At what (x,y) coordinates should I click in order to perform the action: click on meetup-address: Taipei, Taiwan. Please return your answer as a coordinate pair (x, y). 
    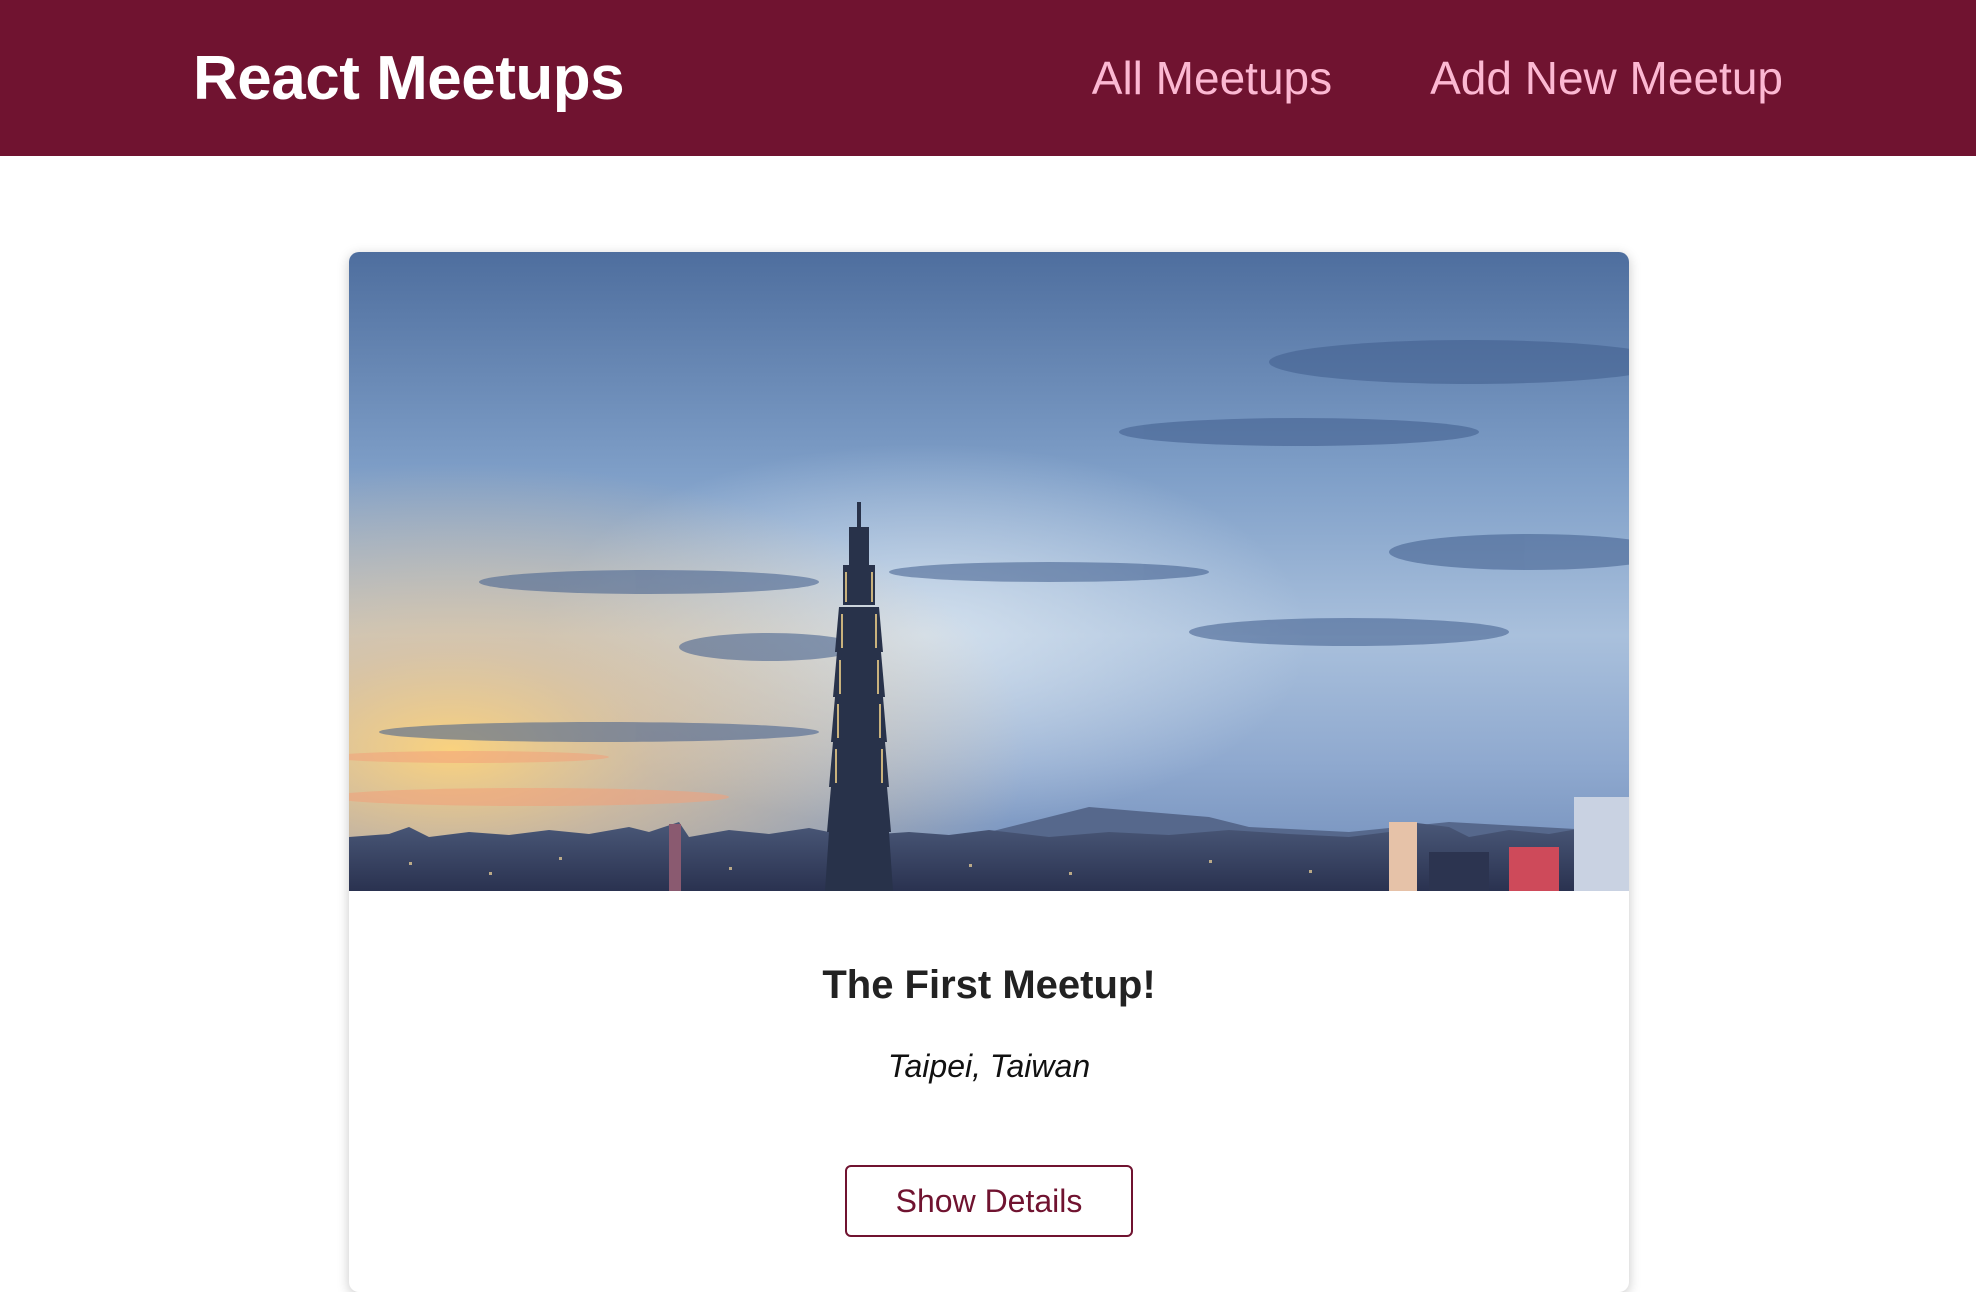
    Looking at the image, I should click on (989, 1066).